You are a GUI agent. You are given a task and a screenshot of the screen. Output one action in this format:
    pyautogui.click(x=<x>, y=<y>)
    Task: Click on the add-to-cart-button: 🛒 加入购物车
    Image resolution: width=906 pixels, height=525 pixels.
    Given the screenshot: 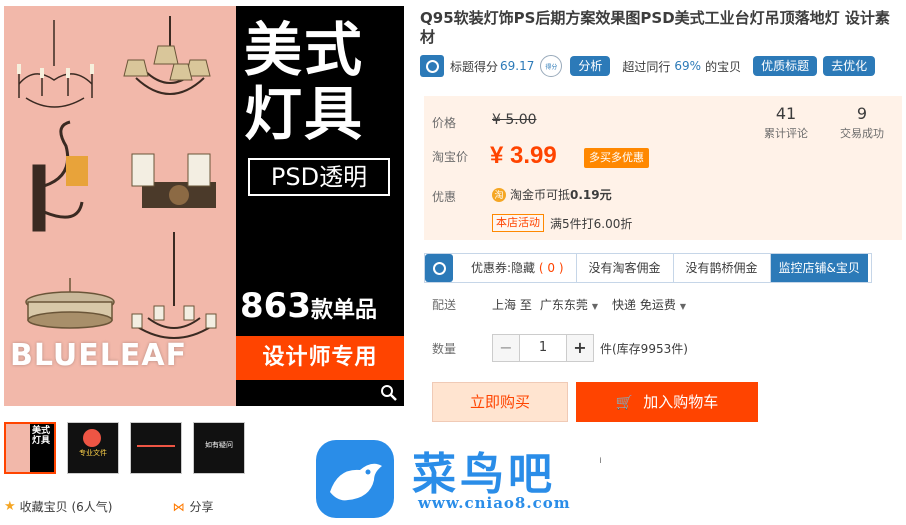 What is the action you would take?
    pyautogui.click(x=667, y=402)
    